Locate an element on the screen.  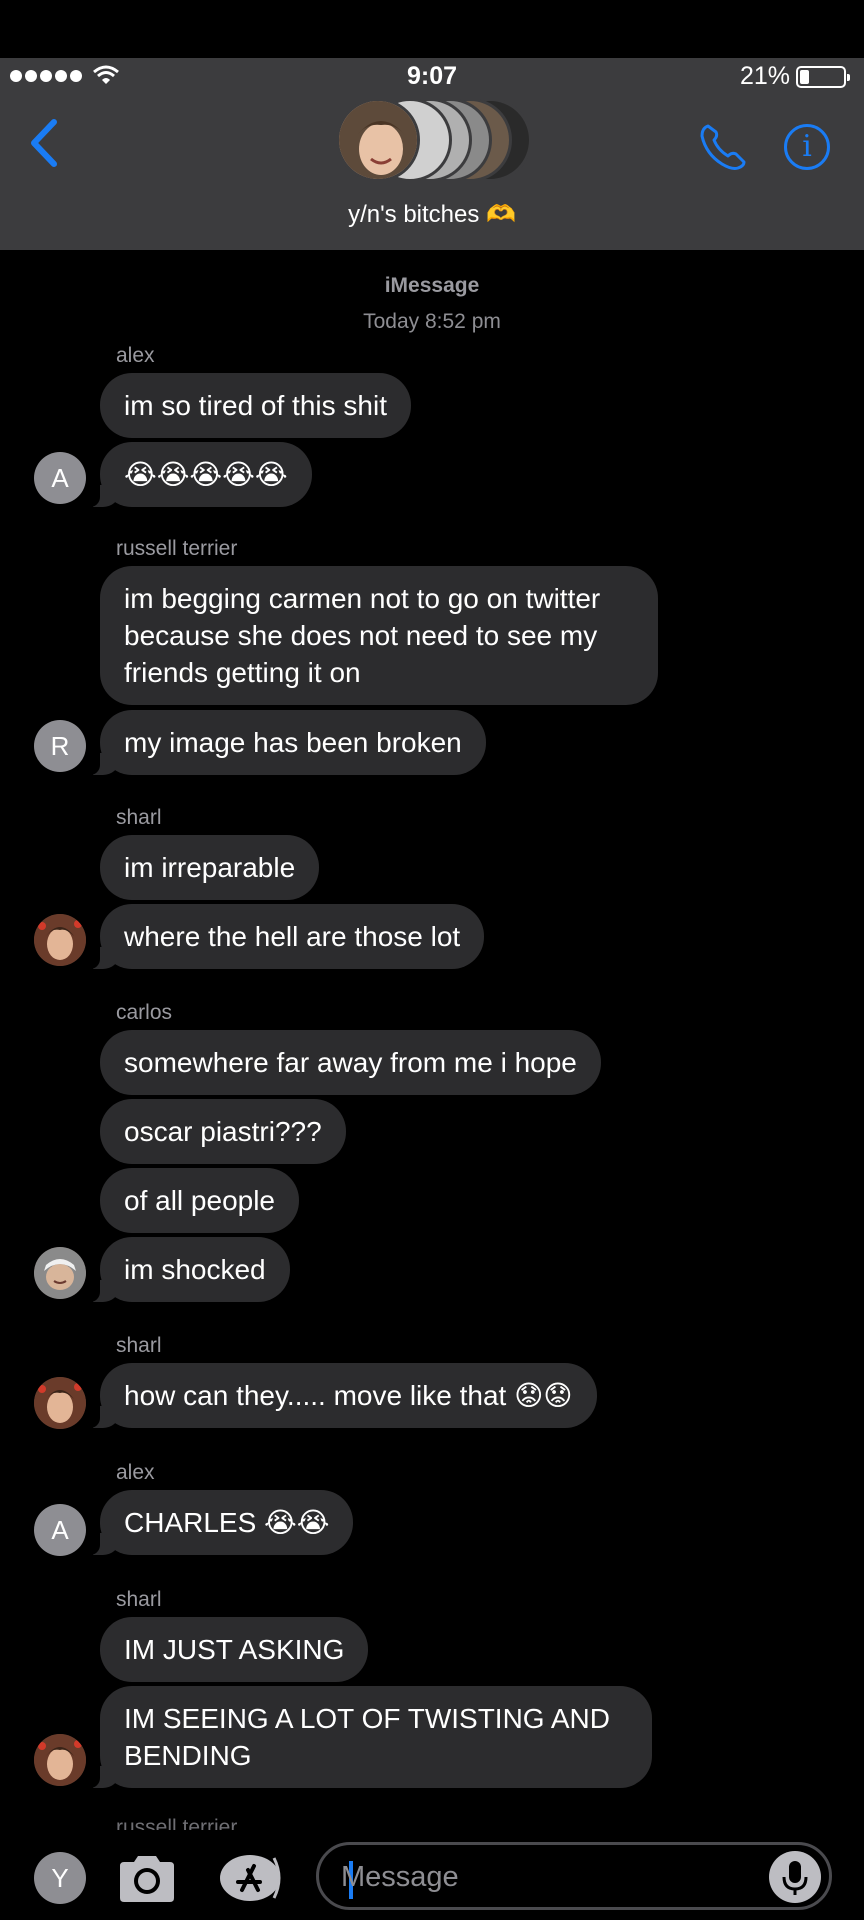
group-member-avatar-photo is located at coordinates (378, 140).